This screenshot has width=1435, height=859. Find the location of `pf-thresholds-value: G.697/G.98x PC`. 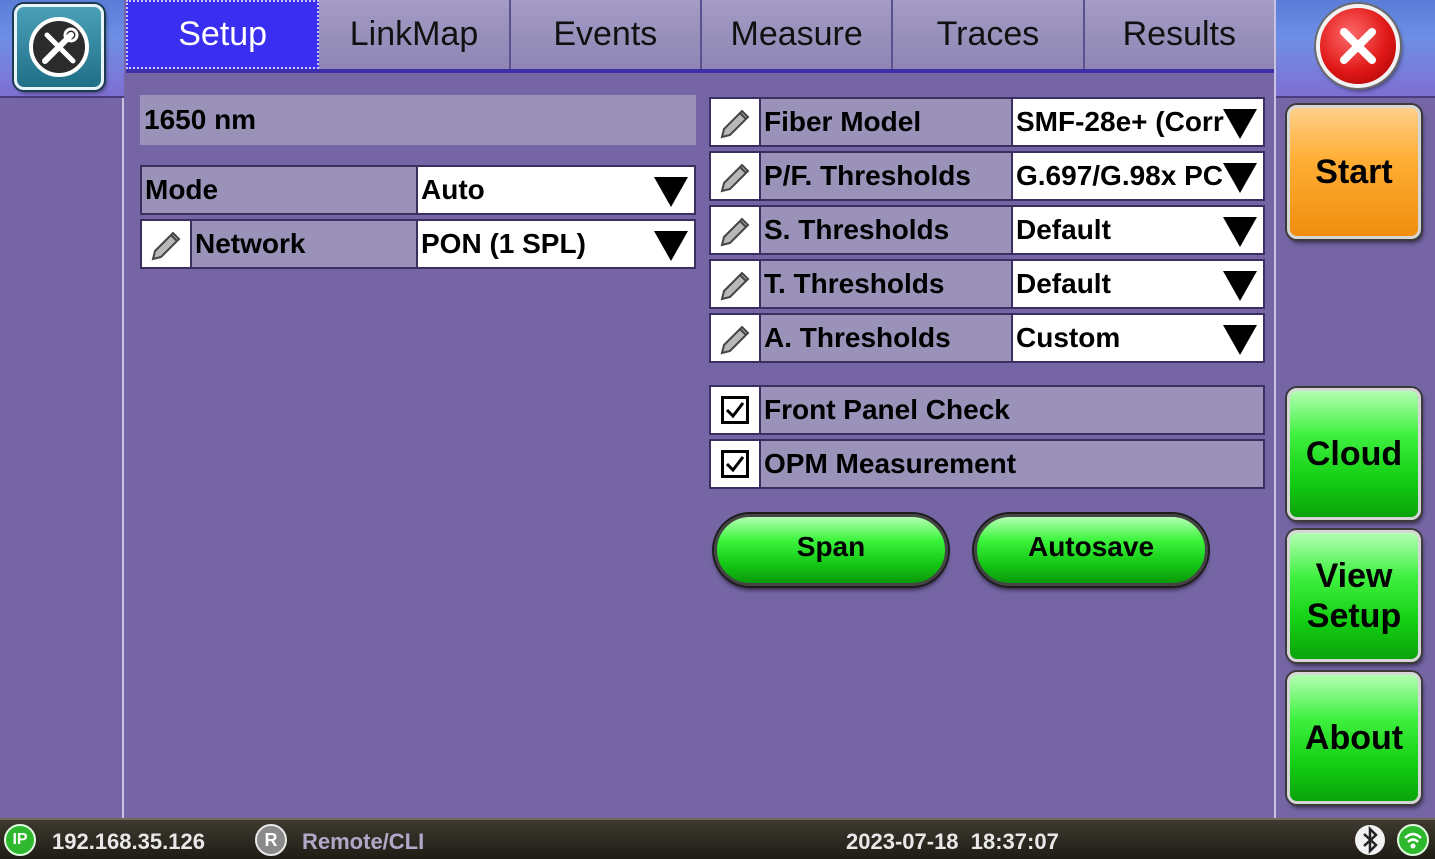

pf-thresholds-value: G.697/G.98x PC is located at coordinates (1120, 175).